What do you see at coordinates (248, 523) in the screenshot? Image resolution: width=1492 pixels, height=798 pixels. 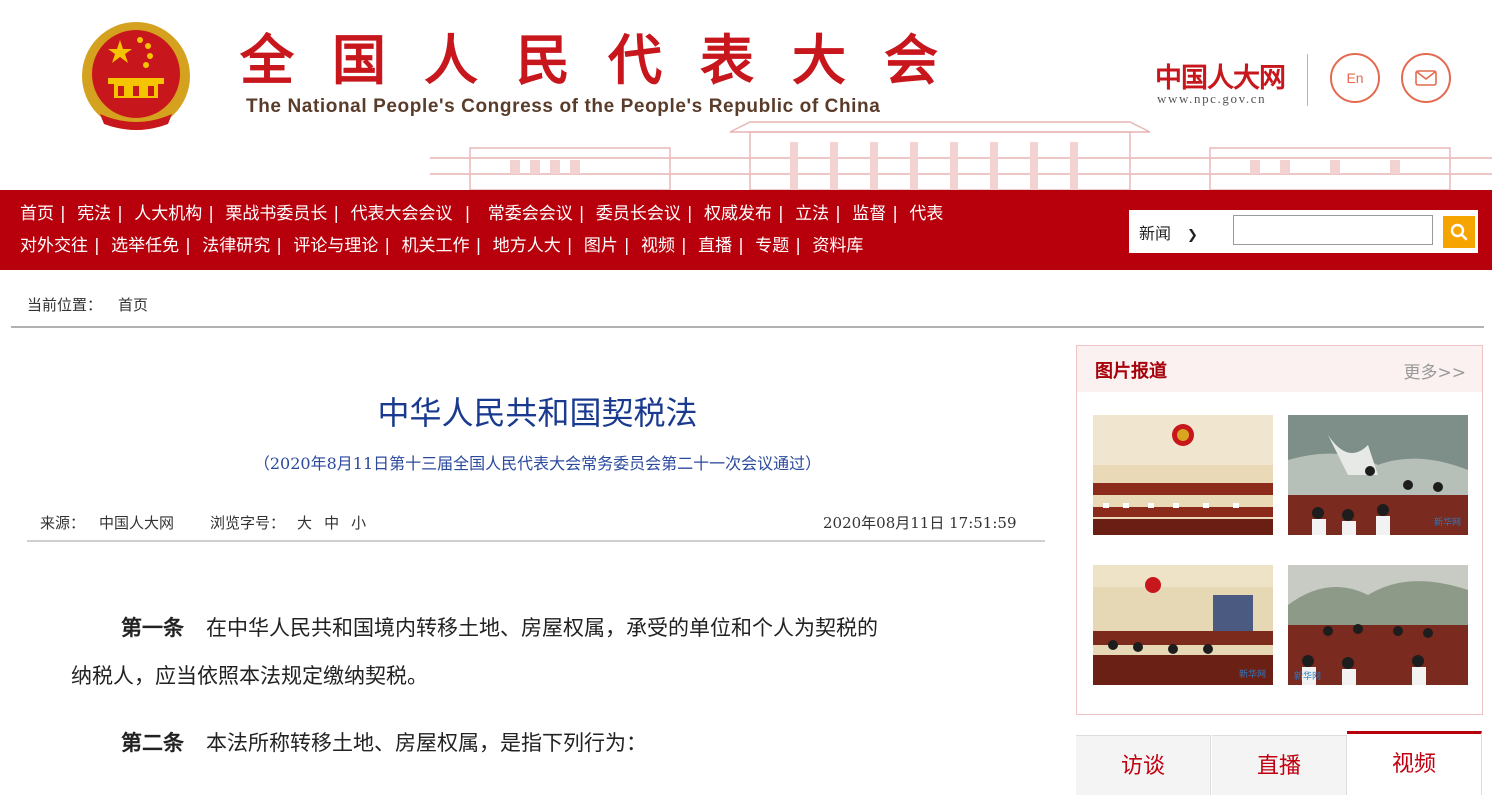 I see `font-size-label: 浏览字号：` at bounding box center [248, 523].